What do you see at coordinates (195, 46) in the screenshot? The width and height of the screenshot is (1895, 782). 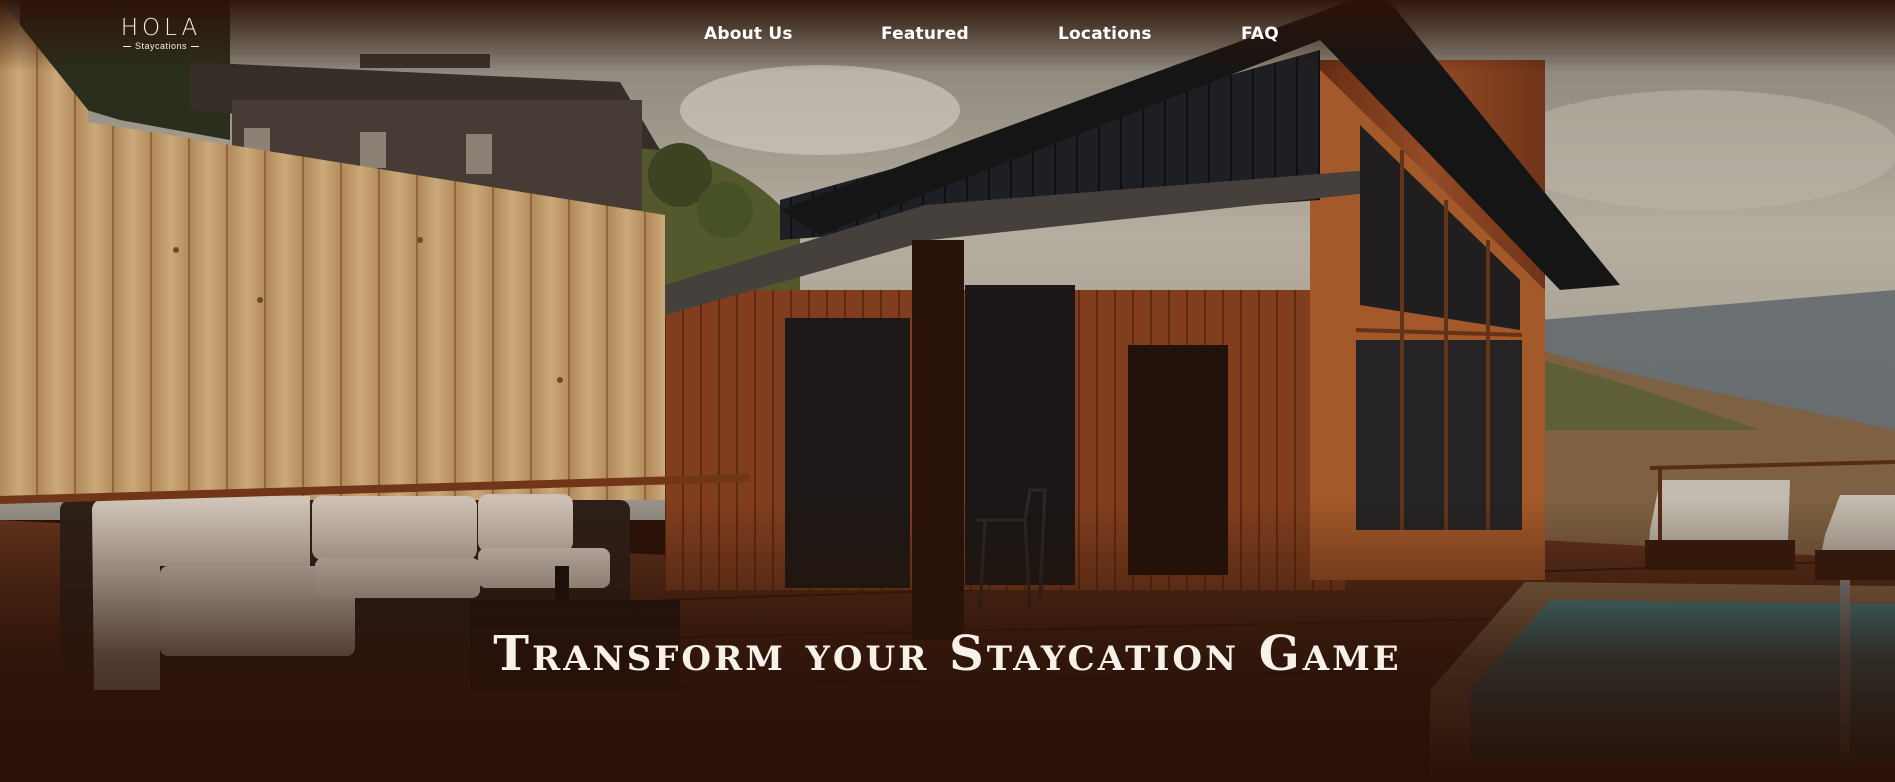 I see `tagline-right-dash` at bounding box center [195, 46].